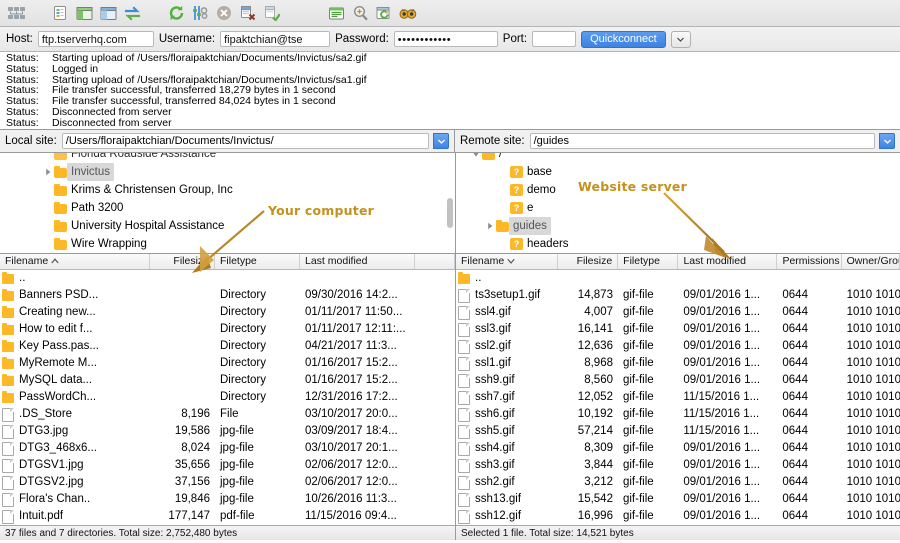 Image resolution: width=900 pixels, height=543 pixels. I want to click on tree-item: ? e, so click(678, 208).